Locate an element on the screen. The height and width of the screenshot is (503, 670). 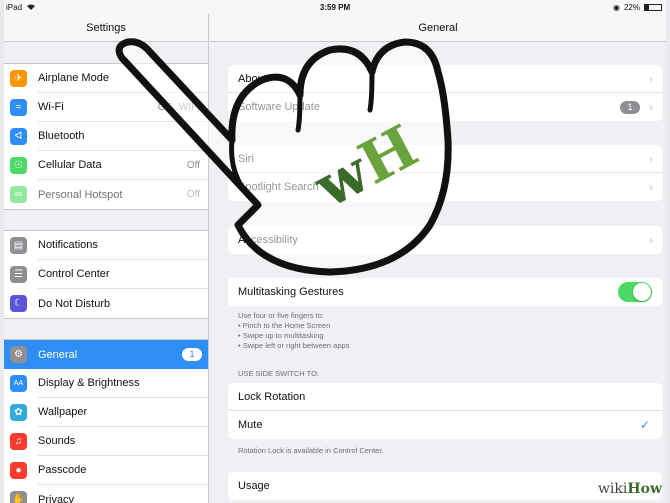
control-center-icon: ☰ is located at coordinates (18, 274).